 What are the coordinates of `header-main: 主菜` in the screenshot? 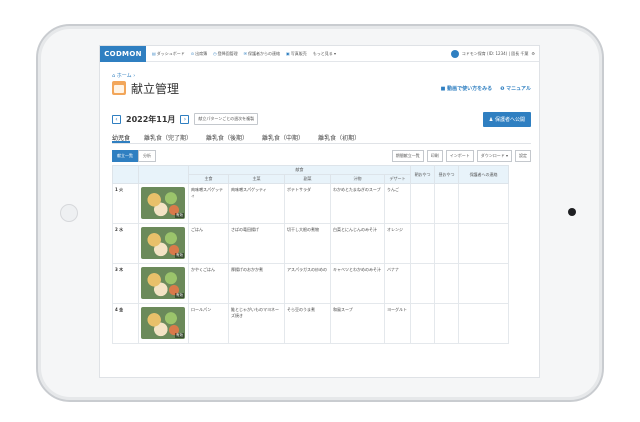 It's located at (256, 179).